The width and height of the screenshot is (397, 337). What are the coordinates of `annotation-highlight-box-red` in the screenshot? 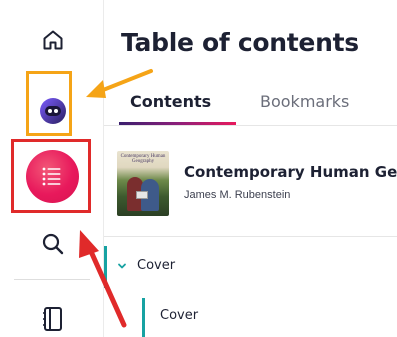 It's located at (51, 176).